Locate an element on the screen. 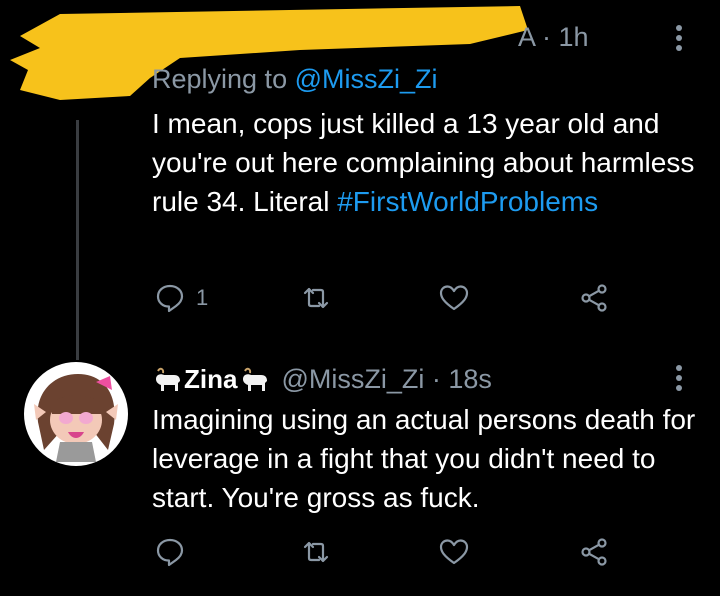 The height and width of the screenshot is (596, 720). tweet1-like-button is located at coordinates (454, 298).